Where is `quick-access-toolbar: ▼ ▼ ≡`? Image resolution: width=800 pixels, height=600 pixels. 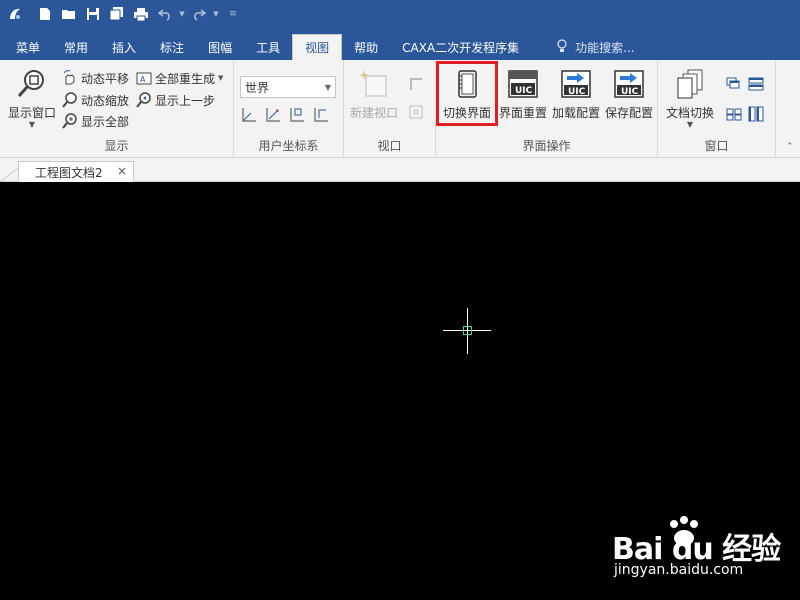
quick-access-toolbar: ▼ ▼ ≡ is located at coordinates (400, 14).